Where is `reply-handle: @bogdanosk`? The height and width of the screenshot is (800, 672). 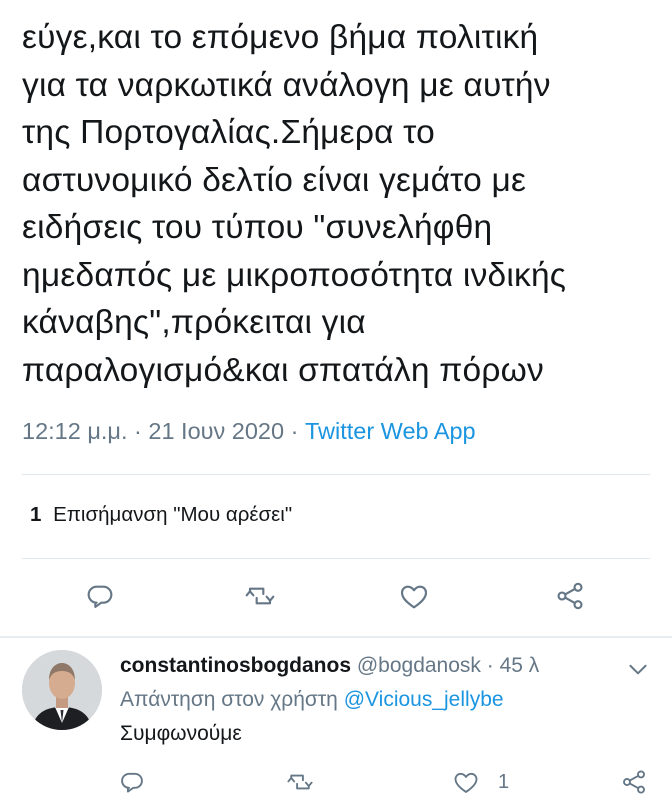
reply-handle: @bogdanosk is located at coordinates (419, 665).